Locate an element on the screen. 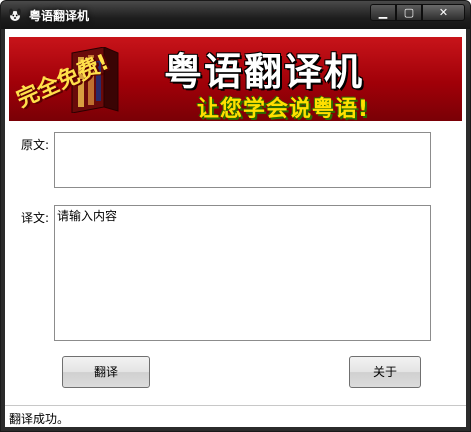 This screenshot has width=471, height=432. source-label: 原文: is located at coordinates (35, 145).